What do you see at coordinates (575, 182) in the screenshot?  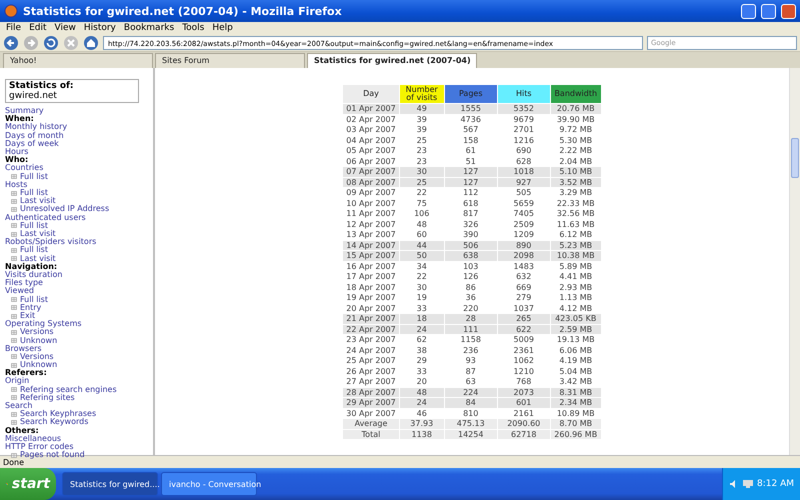 I see `table-cell: 3.52 MB` at bounding box center [575, 182].